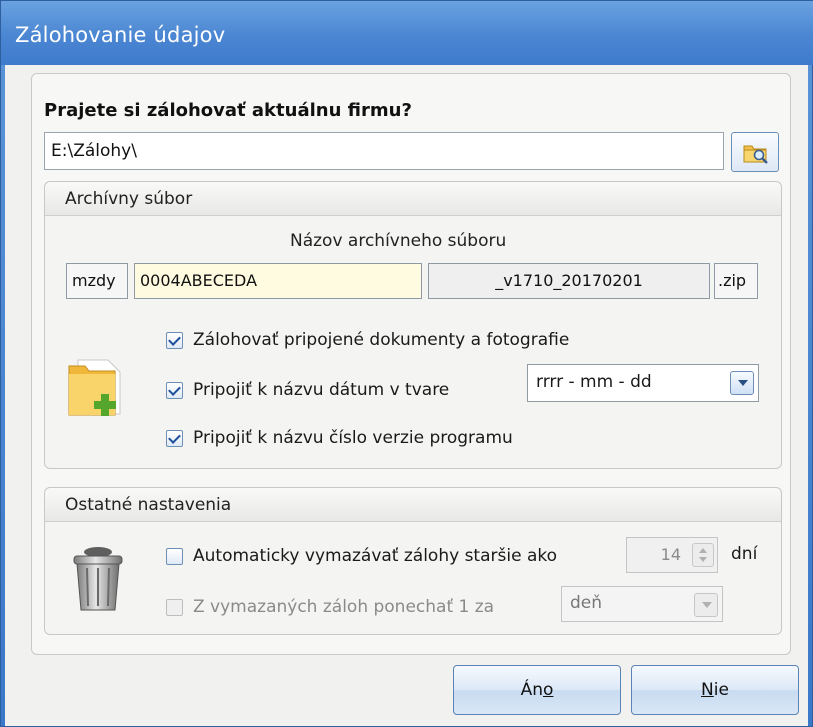  What do you see at coordinates (407, 33) in the screenshot?
I see `title-bar: Zálohovanie údajov` at bounding box center [407, 33].